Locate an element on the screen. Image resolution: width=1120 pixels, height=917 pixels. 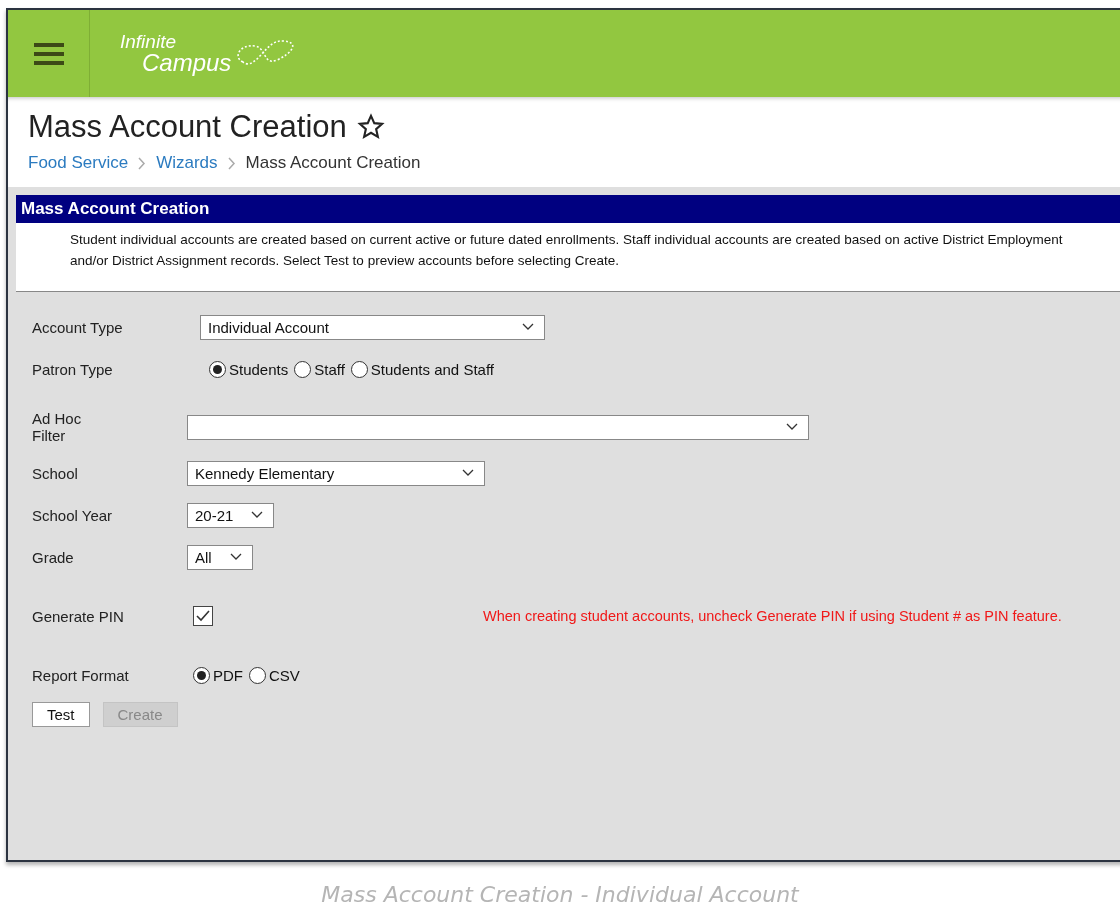
dropdown-field is located at coordinates (498, 427).